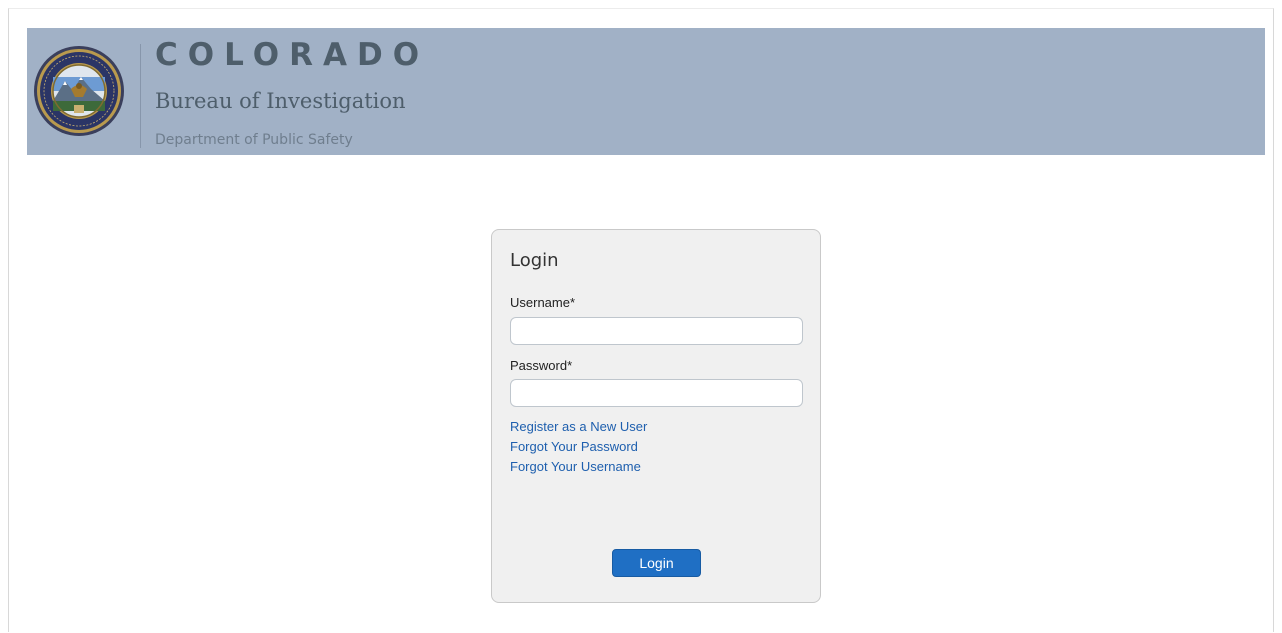  What do you see at coordinates (534, 260) in the screenshot?
I see `login-title: Login` at bounding box center [534, 260].